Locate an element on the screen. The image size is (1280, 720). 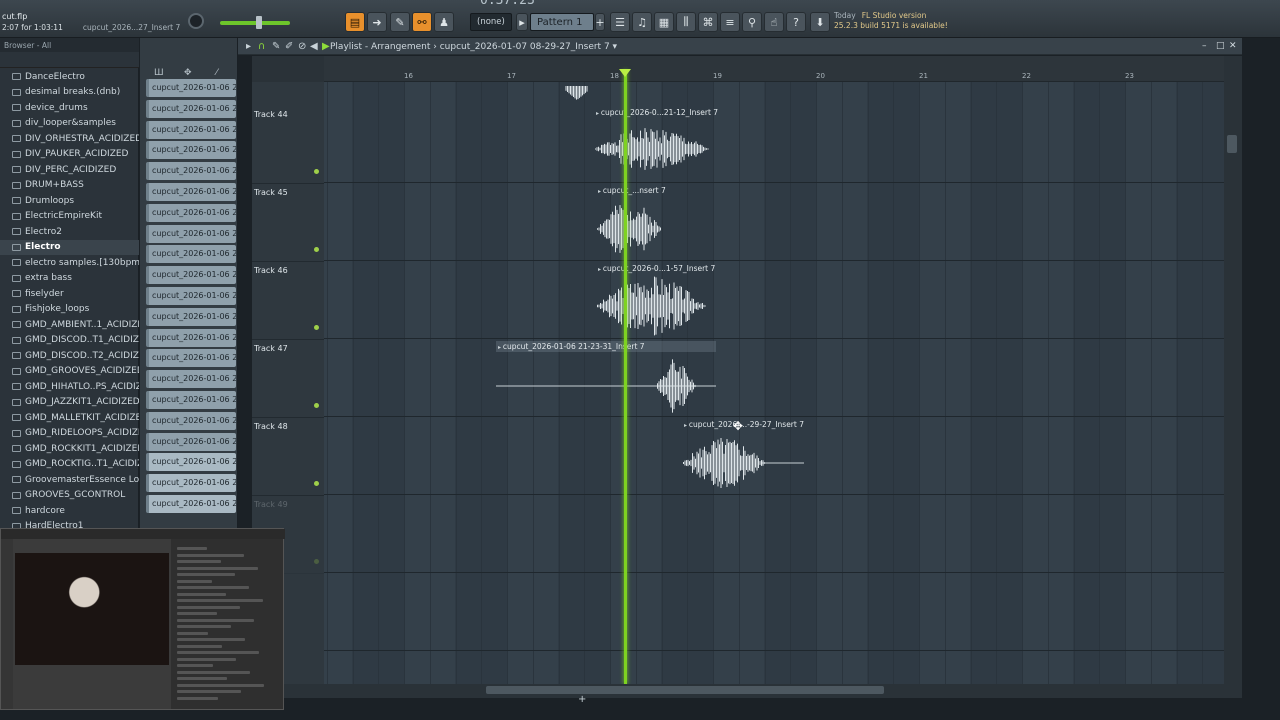
browser-folder-item: Drumloops is located at coordinates (69, 201).